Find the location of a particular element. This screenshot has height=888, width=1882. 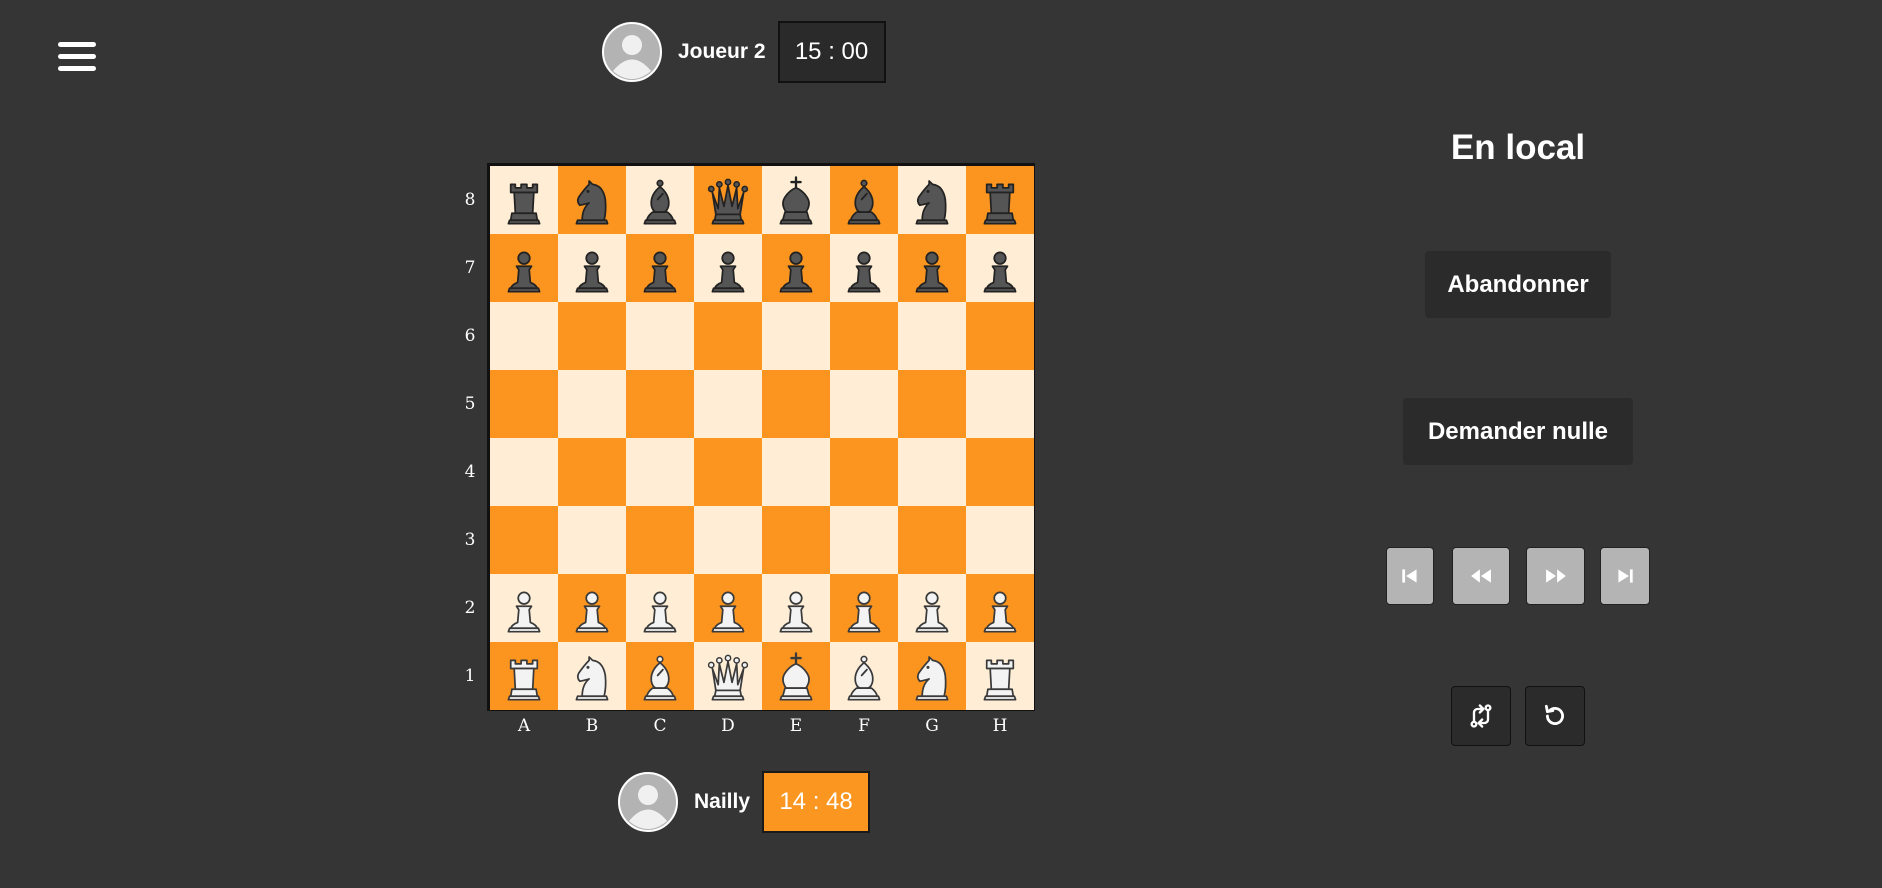

square-d8 is located at coordinates (728, 200).